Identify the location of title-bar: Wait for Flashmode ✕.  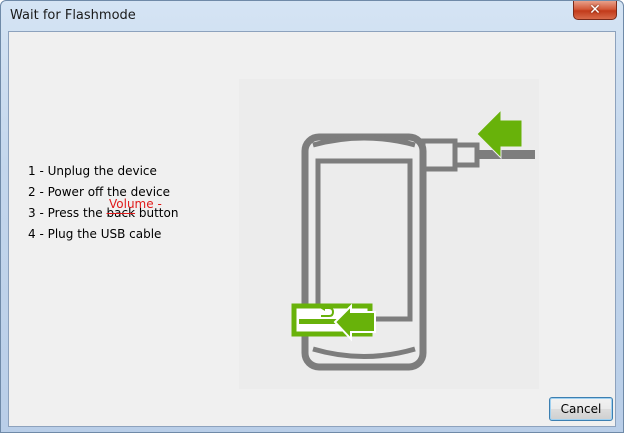
(312, 16).